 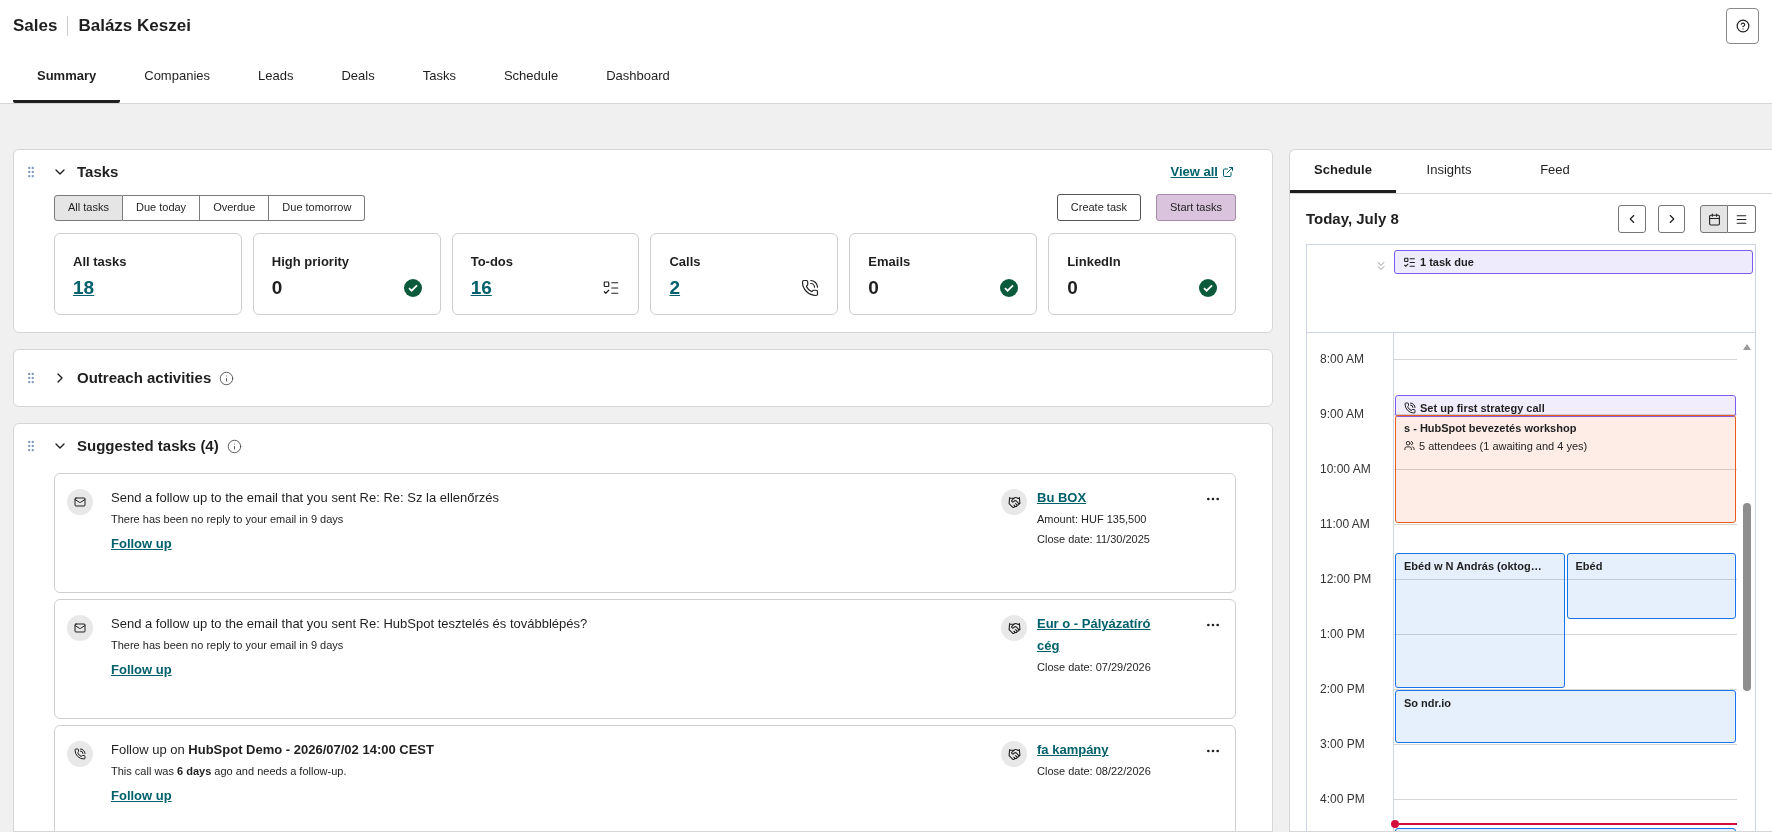 I want to click on event-title: Set up first strategy call, so click(x=1482, y=408).